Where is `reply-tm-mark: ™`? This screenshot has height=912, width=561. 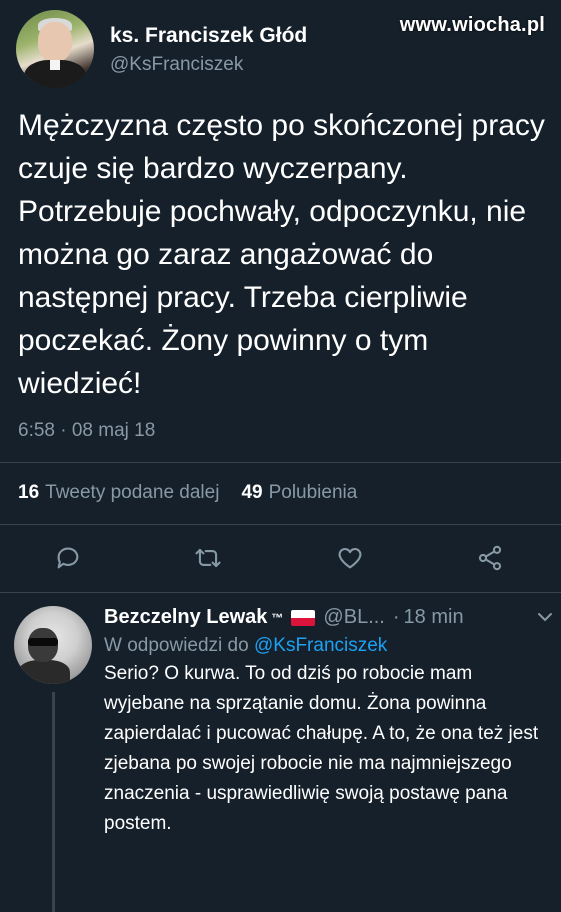 reply-tm-mark: ™ is located at coordinates (277, 617).